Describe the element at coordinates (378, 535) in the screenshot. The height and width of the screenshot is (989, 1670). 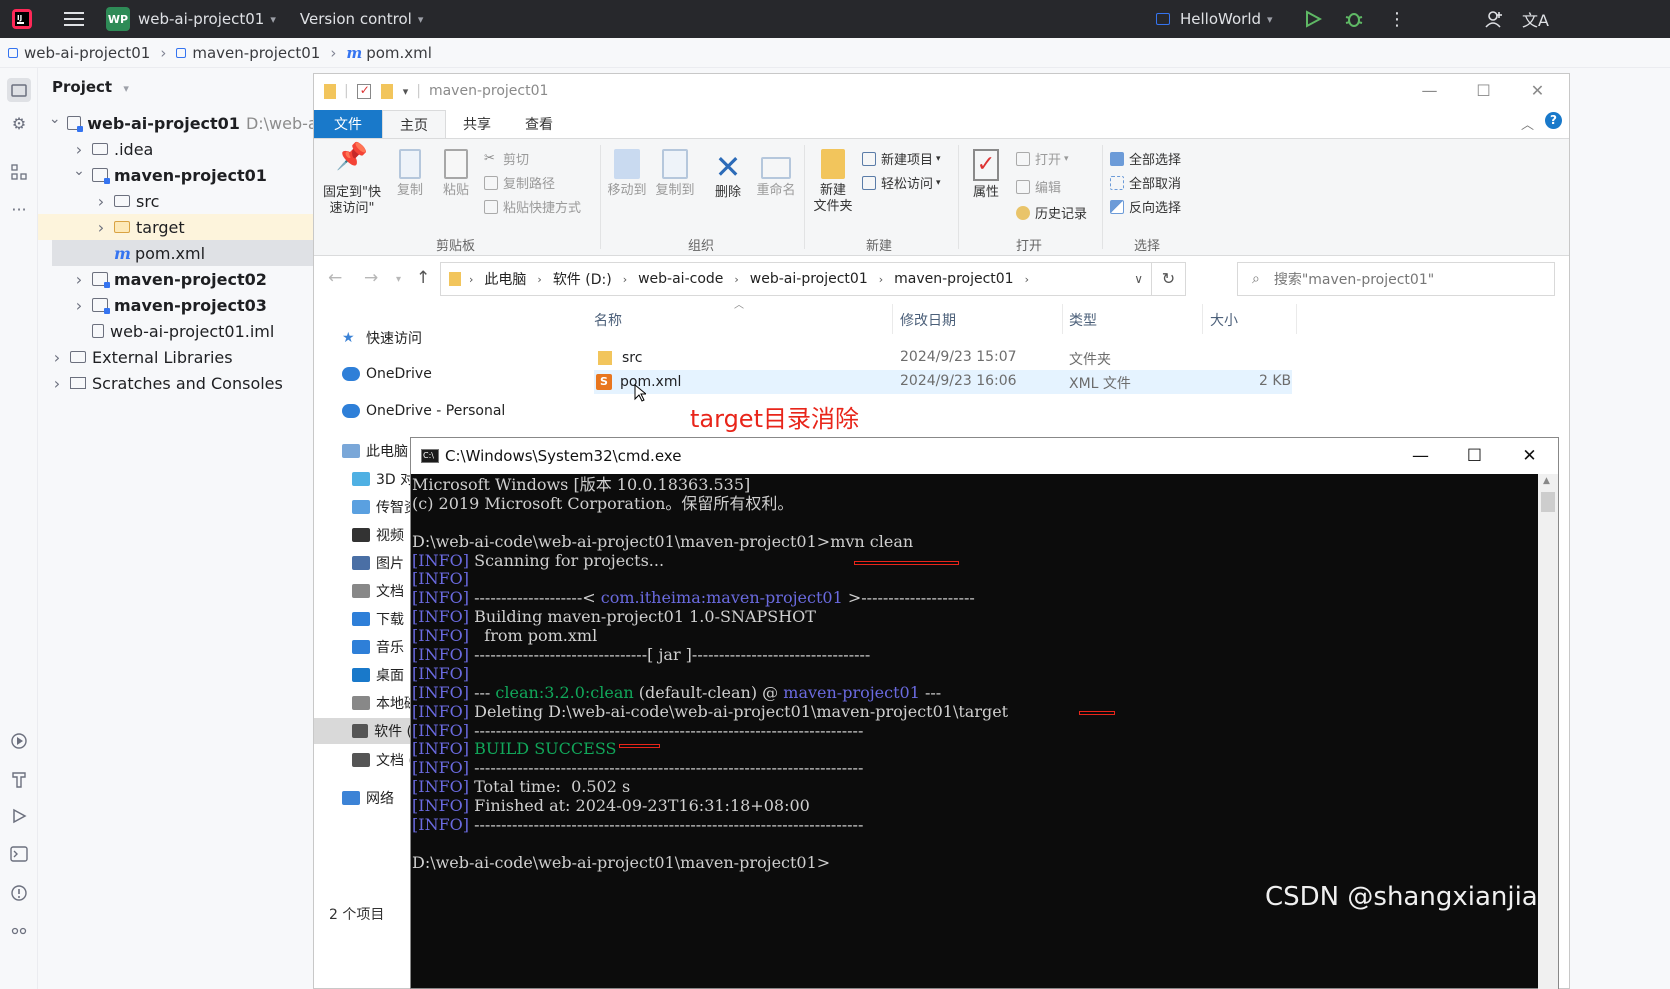
I see `nav-item: 视频` at that location.